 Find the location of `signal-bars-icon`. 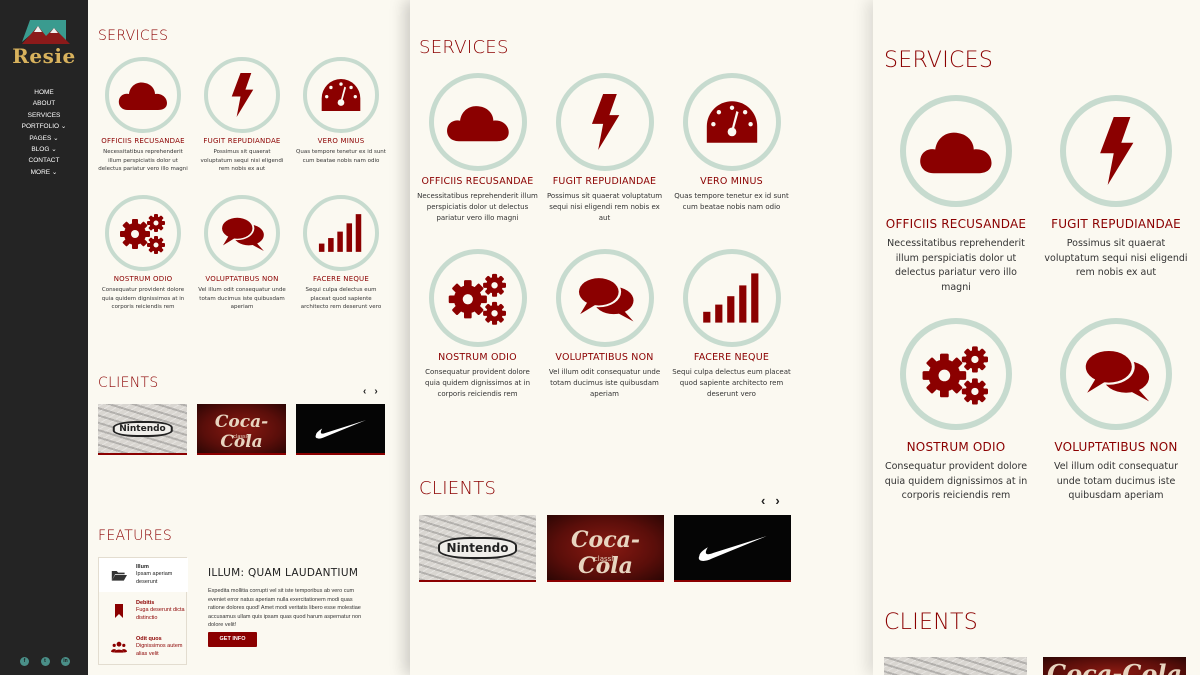

signal-bars-icon is located at coordinates (341, 233).